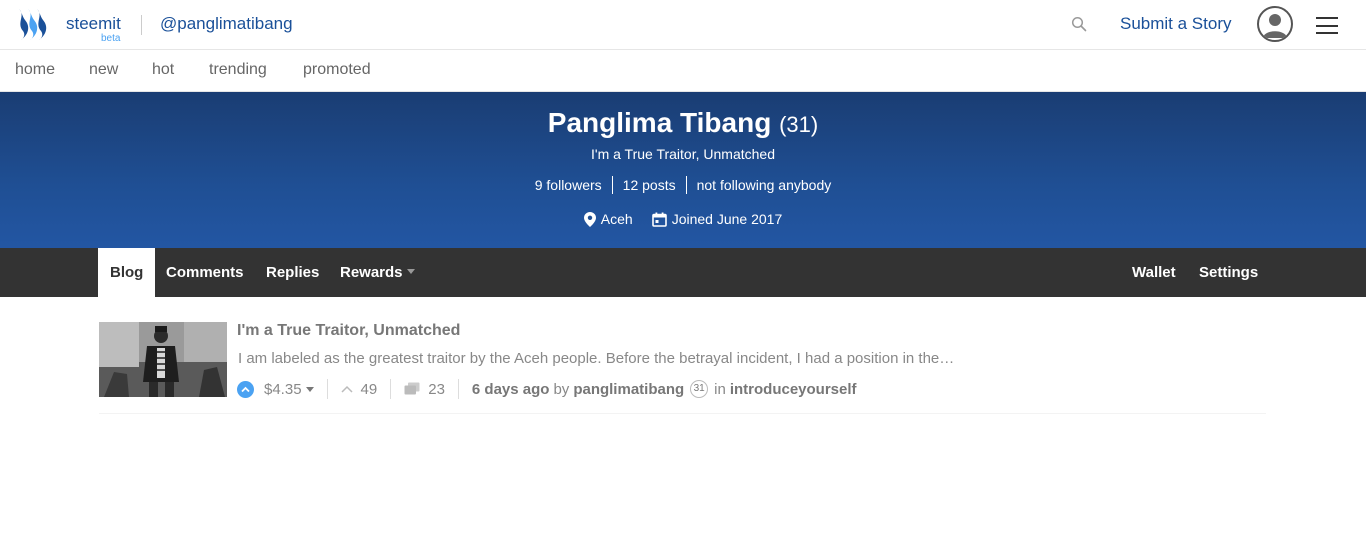 The image size is (1366, 542). What do you see at coordinates (127, 272) in the screenshot?
I see `tab-blog: Blog` at bounding box center [127, 272].